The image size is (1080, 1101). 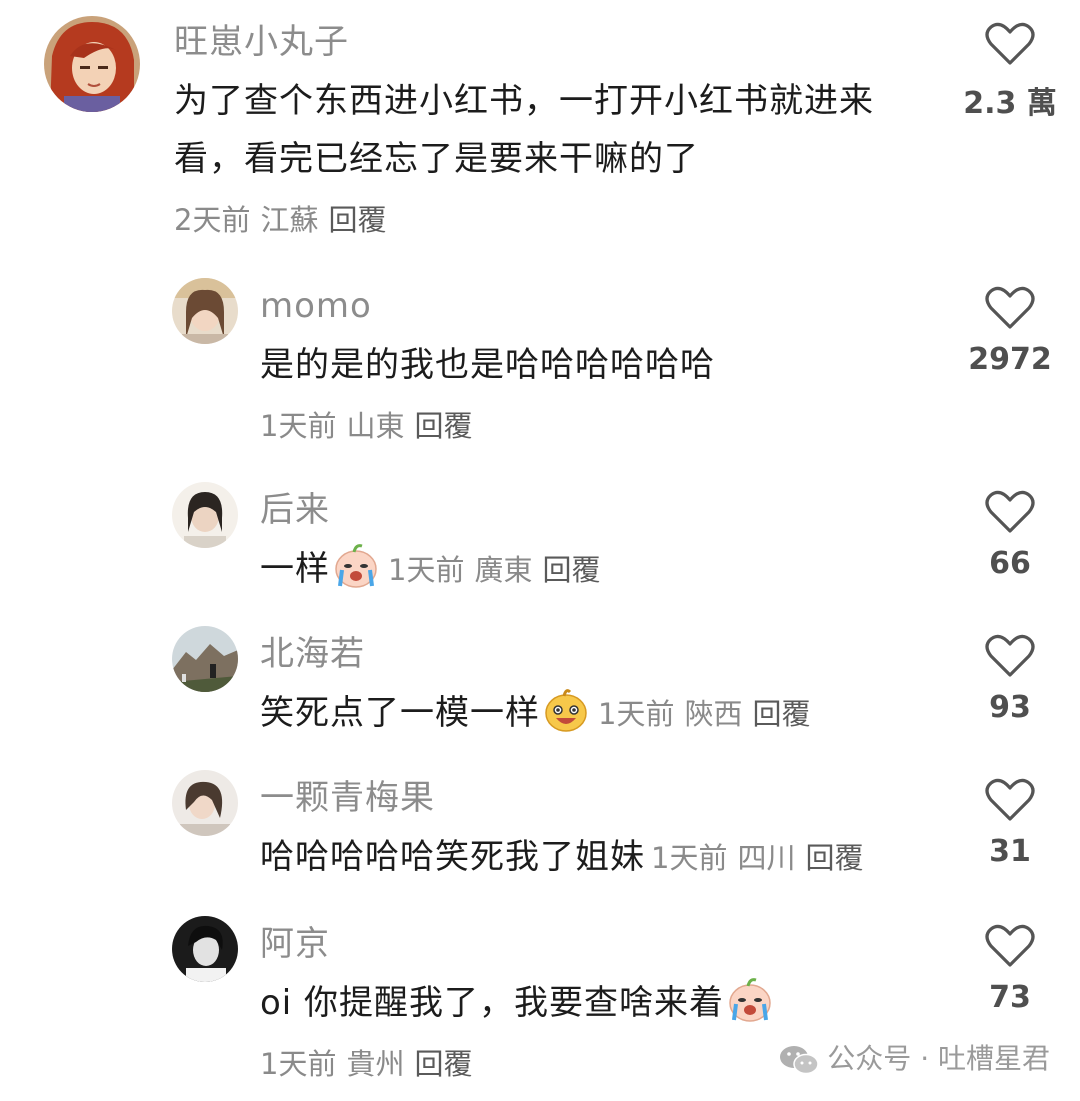 What do you see at coordinates (316, 306) in the screenshot?
I see `username: momo` at bounding box center [316, 306].